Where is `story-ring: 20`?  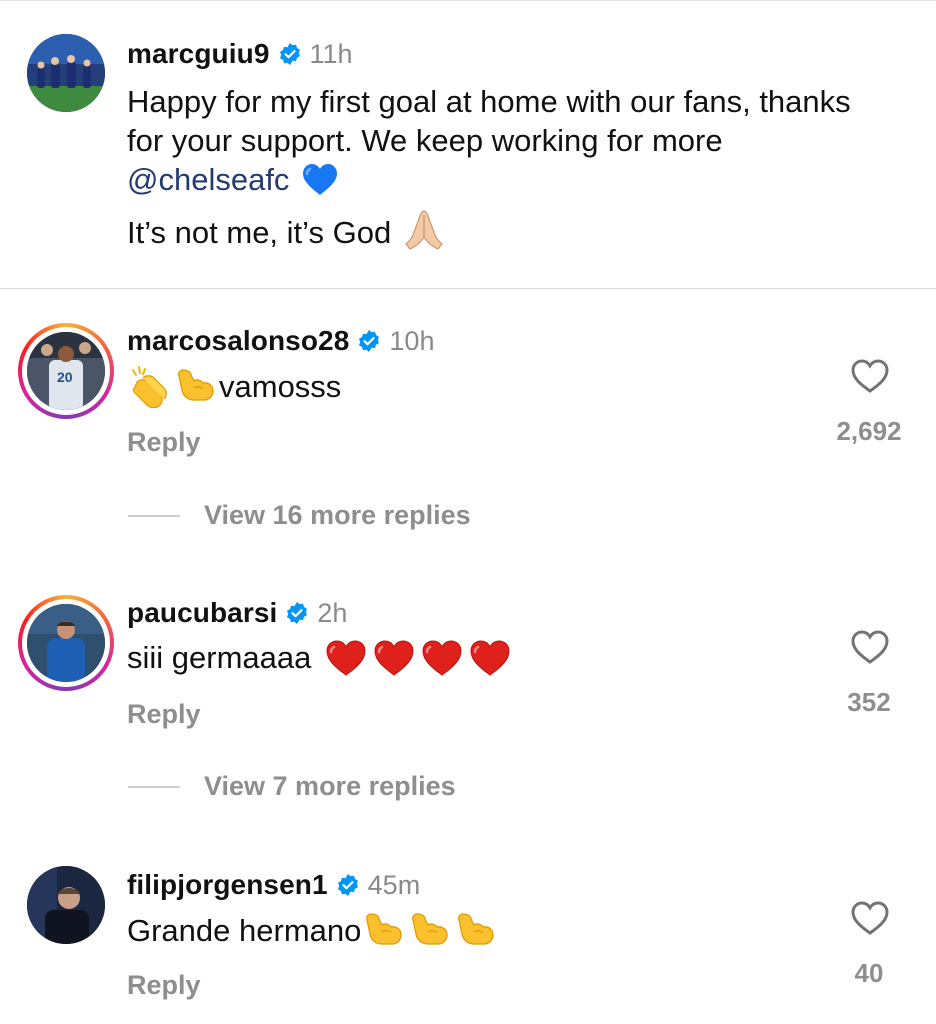 story-ring: 20 is located at coordinates (66, 371).